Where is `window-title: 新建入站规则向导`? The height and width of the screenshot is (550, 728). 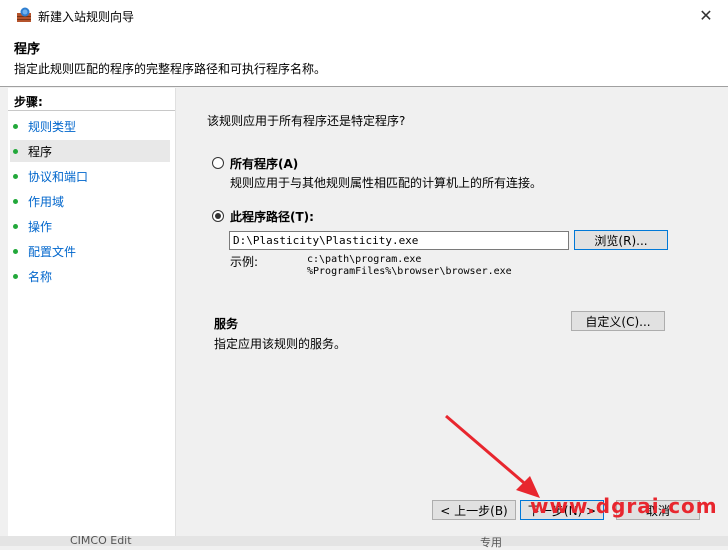
window-title: 新建入站规则向导 is located at coordinates (86, 17).